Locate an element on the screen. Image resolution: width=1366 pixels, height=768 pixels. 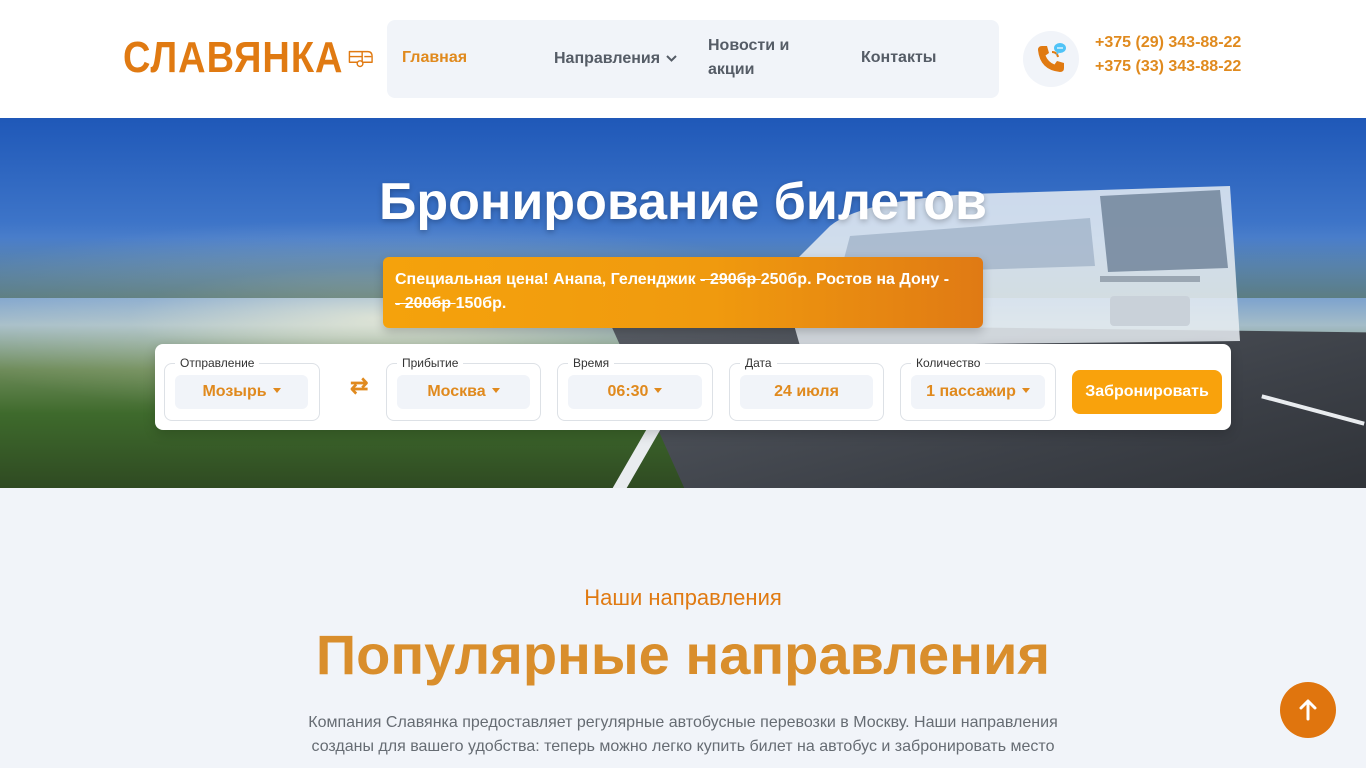
promo-new-price-1: 250бр. Ростов на Дону - is located at coordinates (855, 279).